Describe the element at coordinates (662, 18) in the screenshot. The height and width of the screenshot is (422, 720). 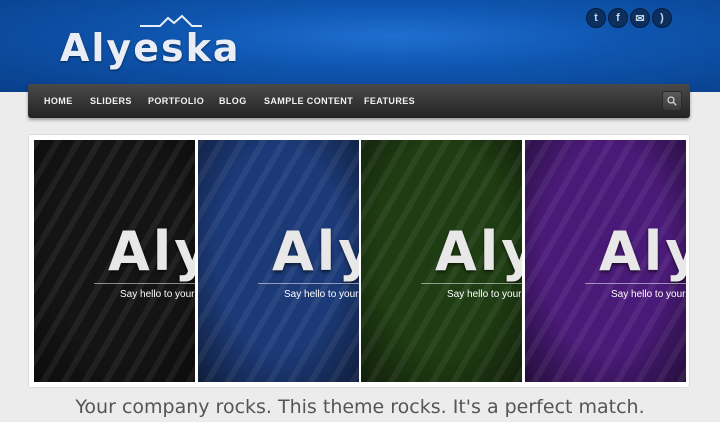
I see `rss-icon: )` at that location.